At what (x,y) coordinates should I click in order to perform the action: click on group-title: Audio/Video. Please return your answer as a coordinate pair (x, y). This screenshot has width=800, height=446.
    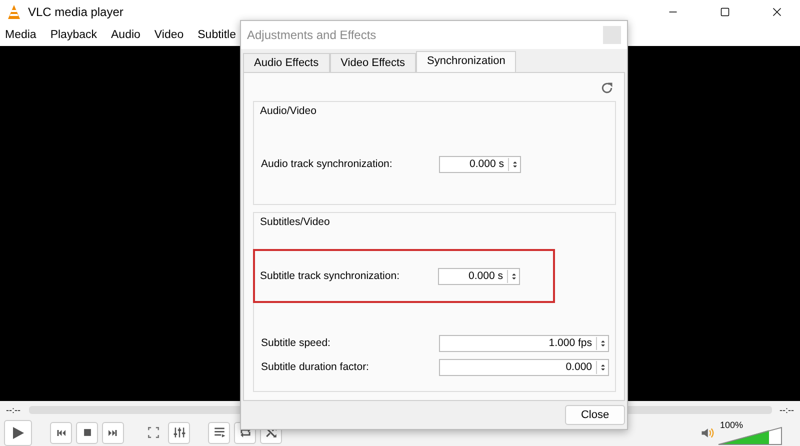
    Looking at the image, I should click on (288, 111).